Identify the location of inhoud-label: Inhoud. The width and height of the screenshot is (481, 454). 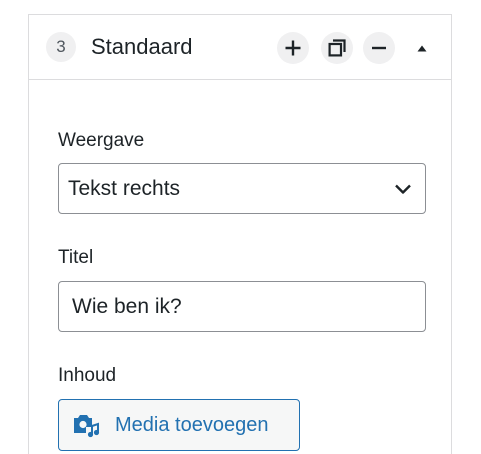
(87, 375).